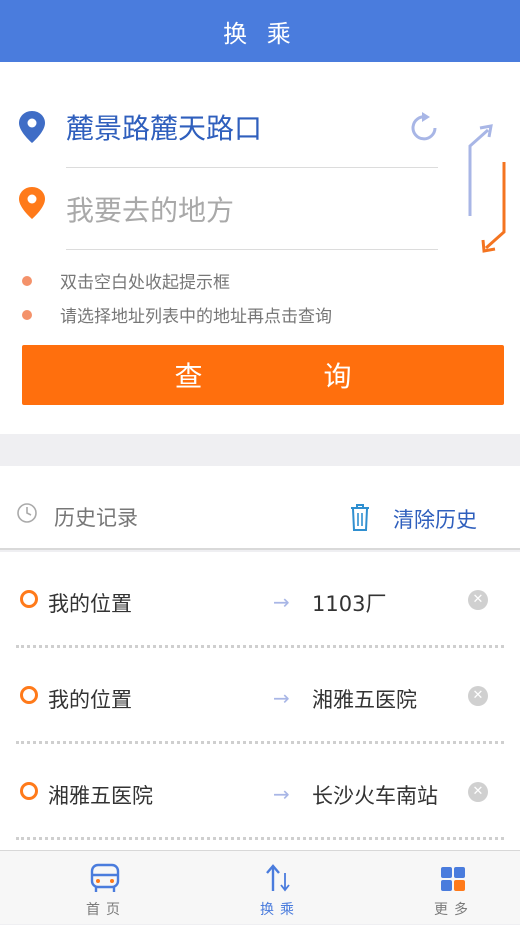 This screenshot has width=520, height=925. What do you see at coordinates (260, 508) in the screenshot?
I see `history-header: 历史记录 清除历史` at bounding box center [260, 508].